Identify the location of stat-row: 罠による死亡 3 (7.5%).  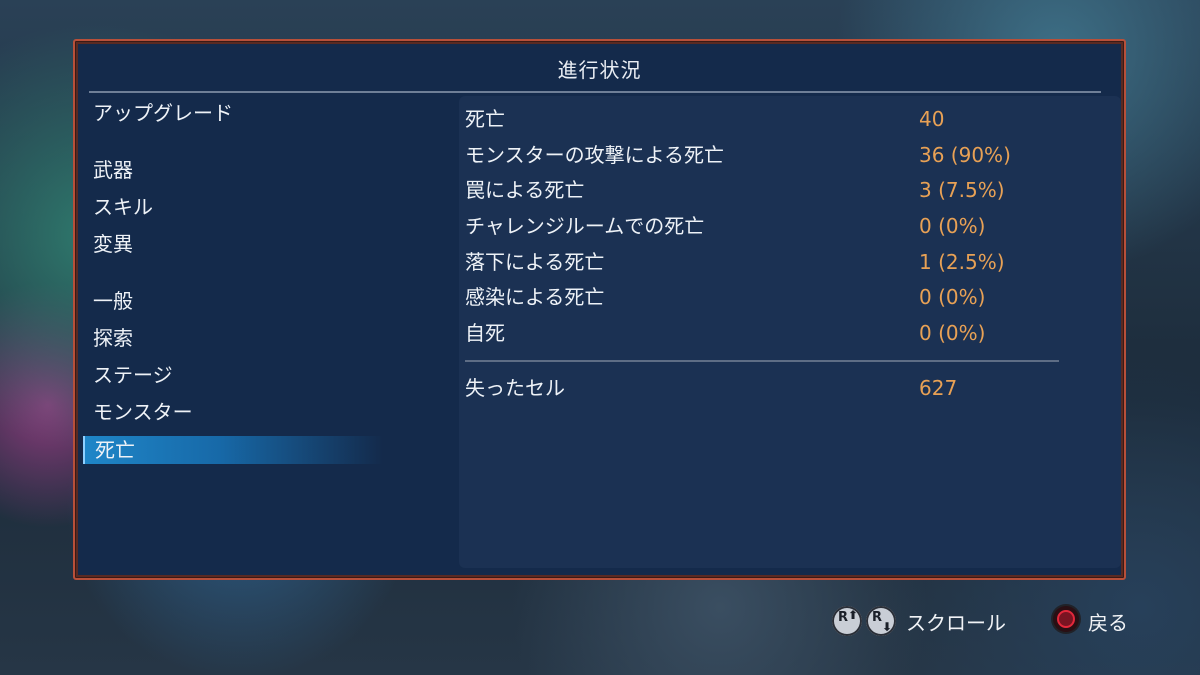
(785, 190).